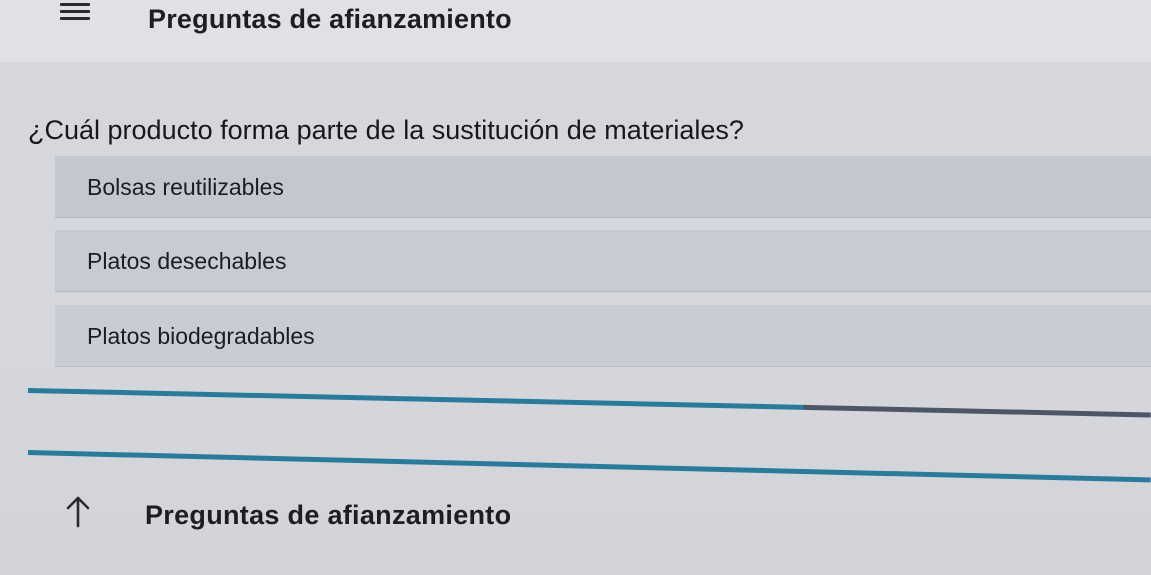 This screenshot has width=1151, height=575. What do you see at coordinates (589, 466) in the screenshot?
I see `section-divider` at bounding box center [589, 466].